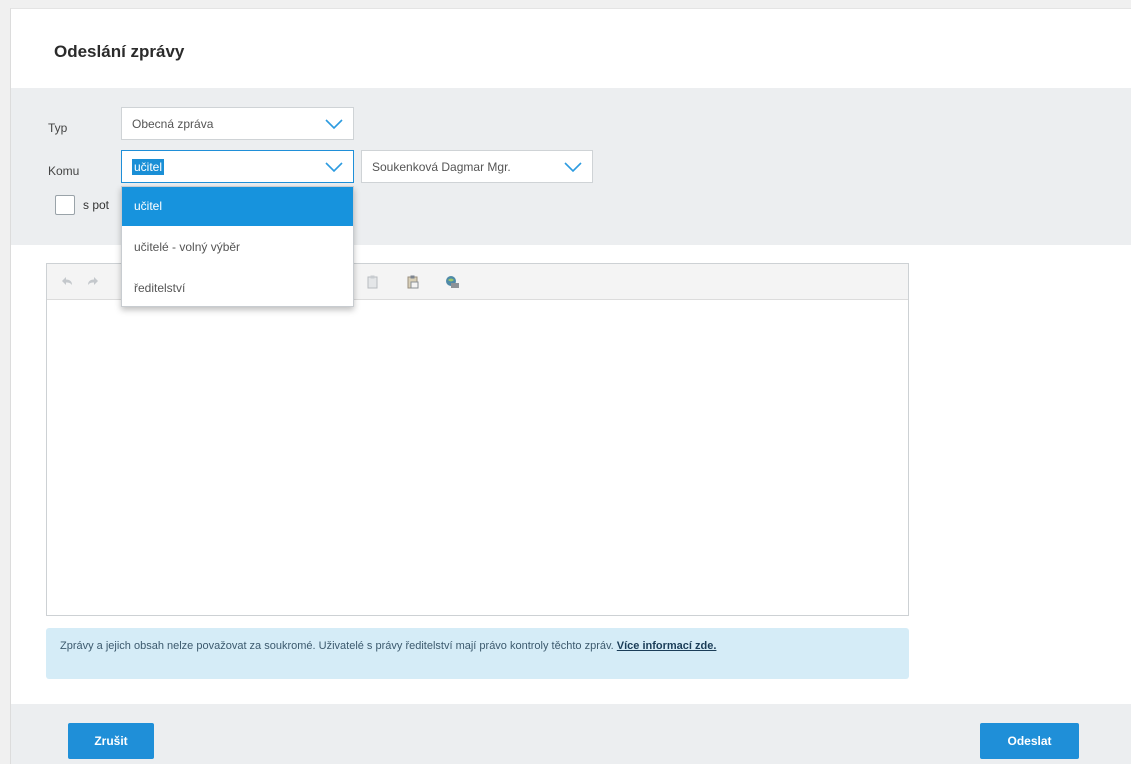  I want to click on send-button: Odeslat, so click(1029, 741).